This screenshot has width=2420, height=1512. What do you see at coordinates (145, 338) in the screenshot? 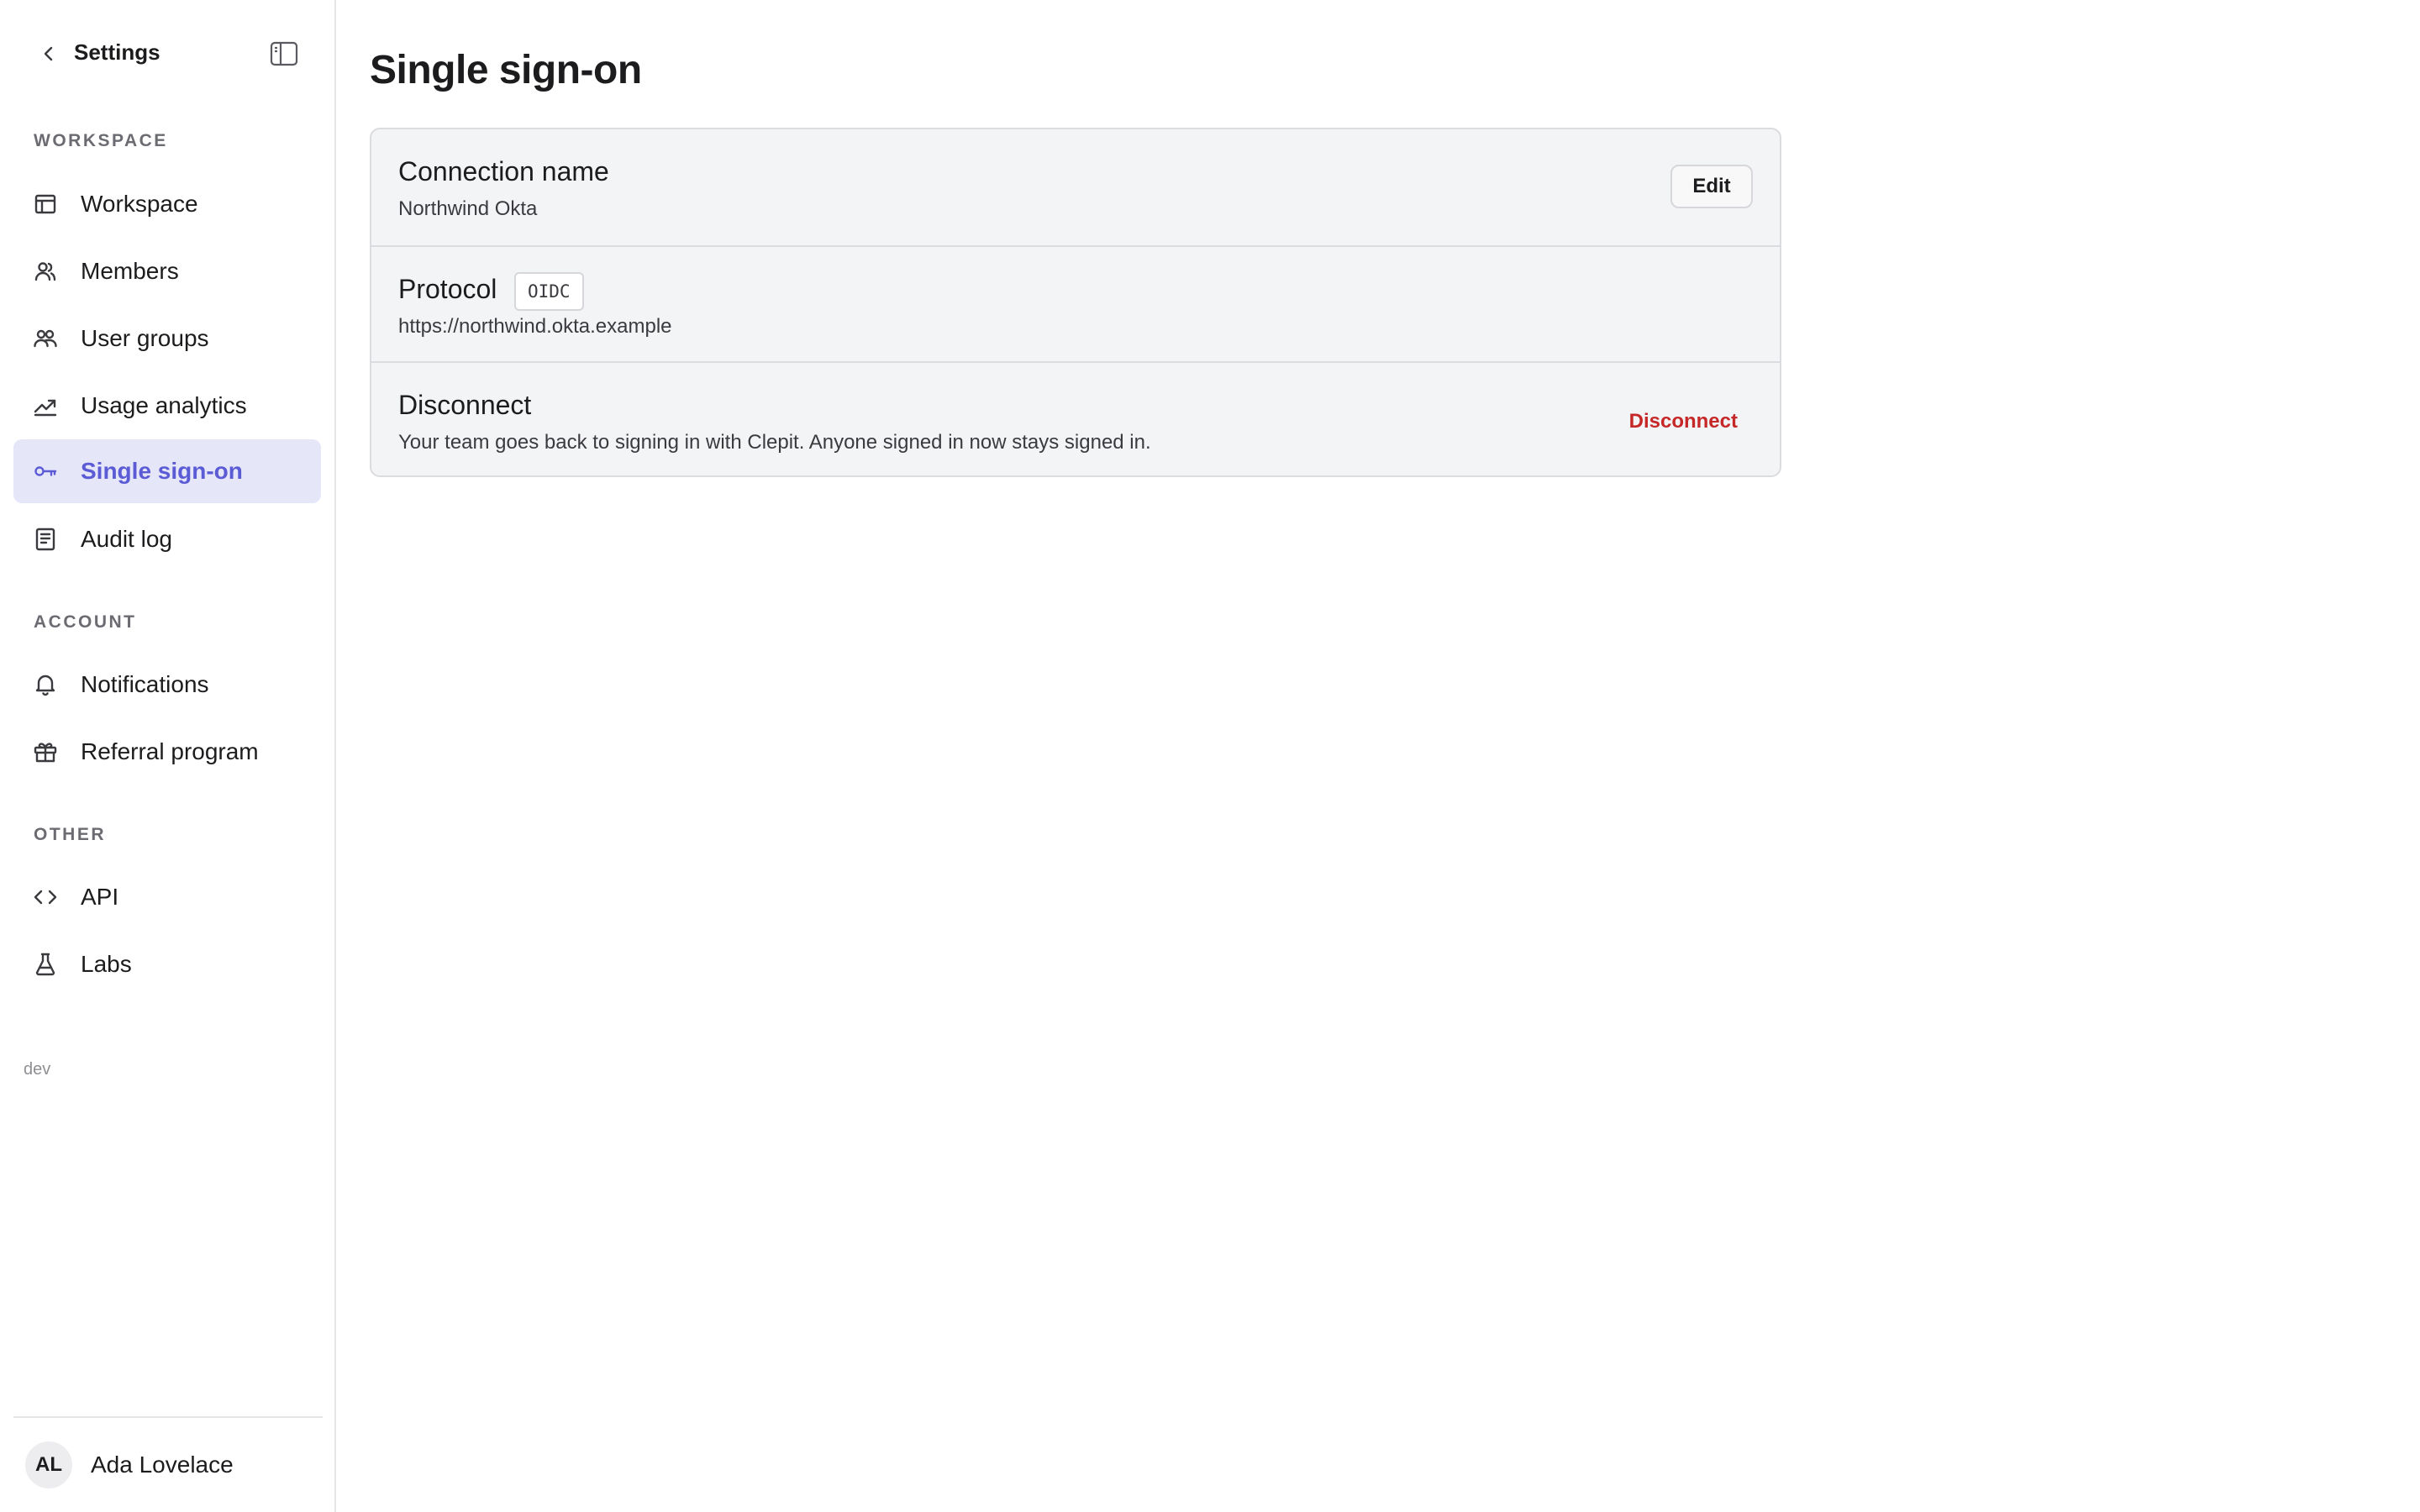
I see `sidebar-item-label: User groups` at bounding box center [145, 338].